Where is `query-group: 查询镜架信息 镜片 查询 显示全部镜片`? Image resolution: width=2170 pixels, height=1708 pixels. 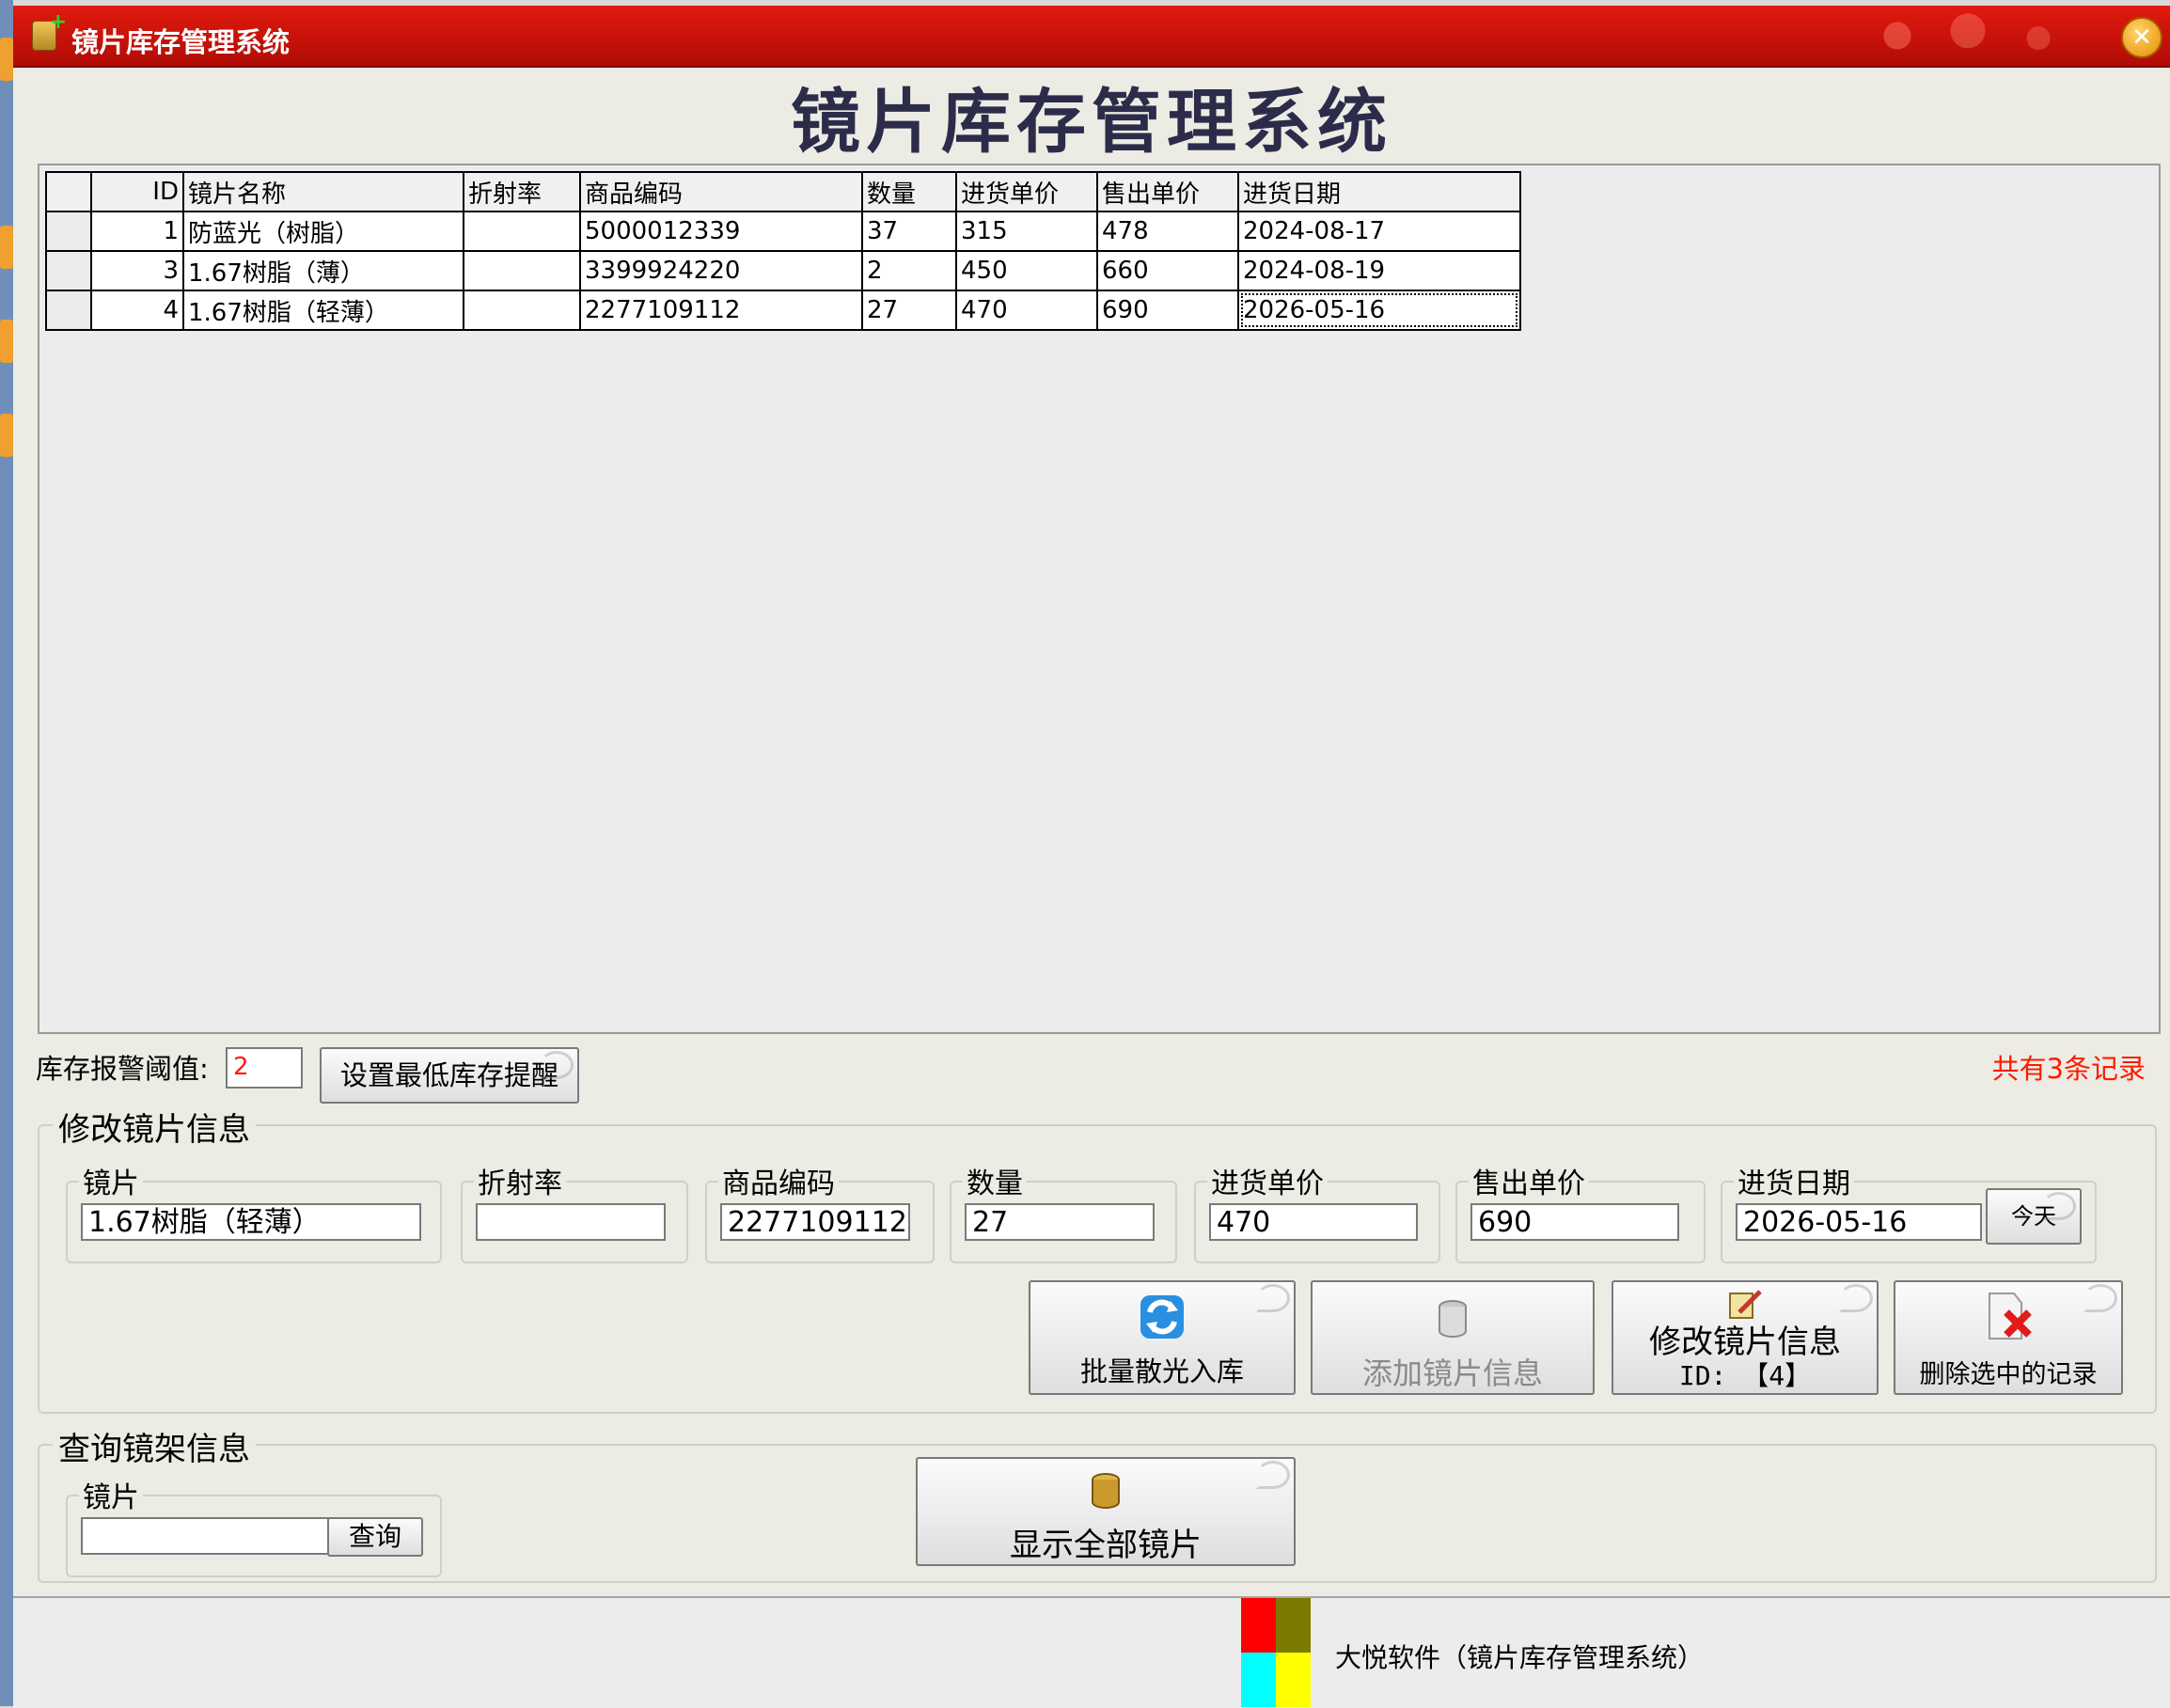
query-group: 查询镜架信息 镜片 查询 显示全部镜片 is located at coordinates (1097, 1503).